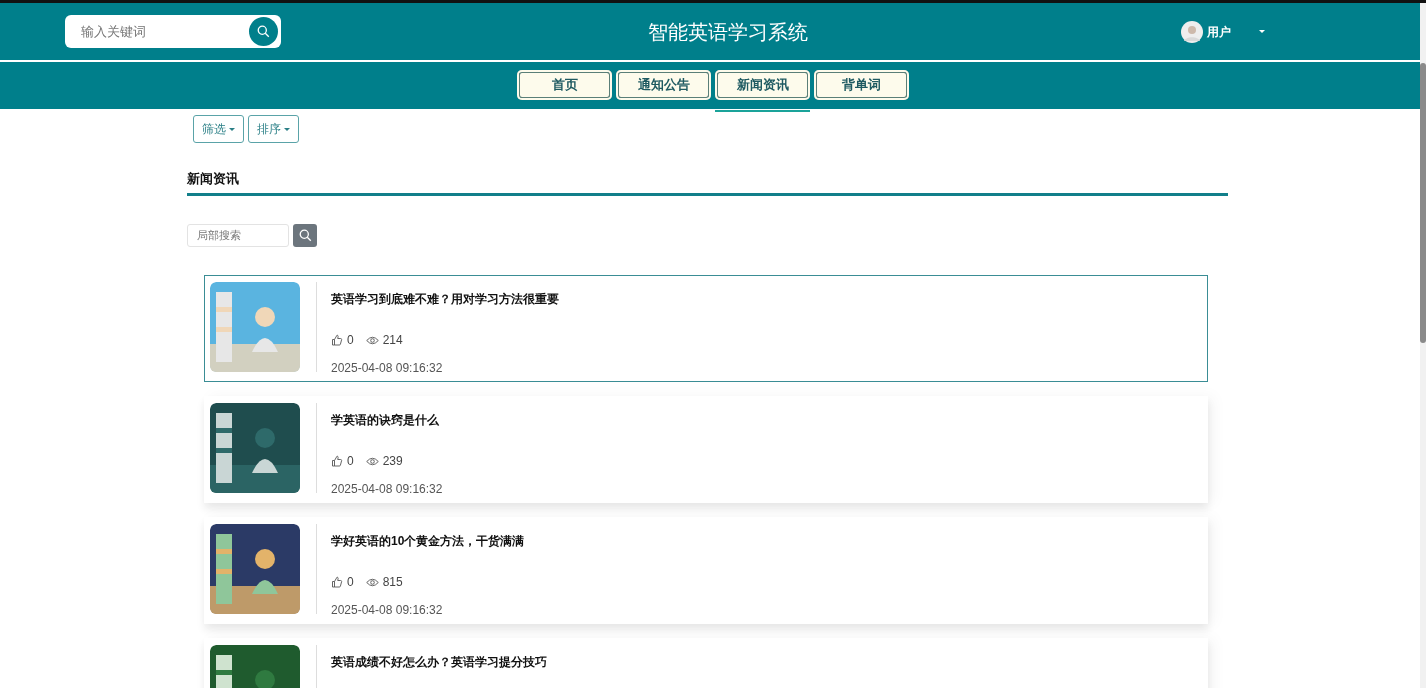  I want to click on site-title: 智能英语学习系统, so click(728, 32).